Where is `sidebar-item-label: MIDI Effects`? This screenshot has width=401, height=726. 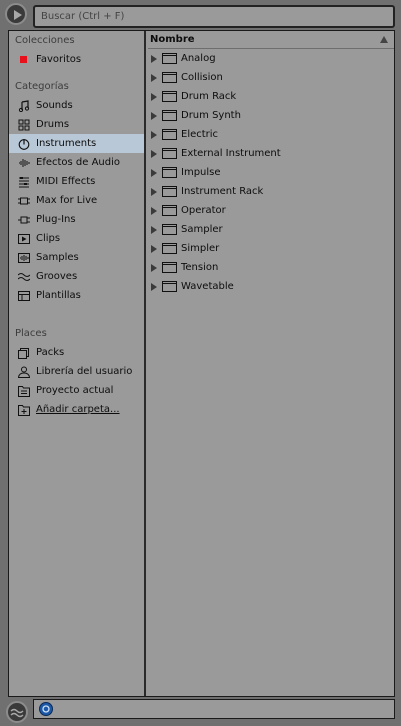
sidebar-item-label: MIDI Effects is located at coordinates (66, 181).